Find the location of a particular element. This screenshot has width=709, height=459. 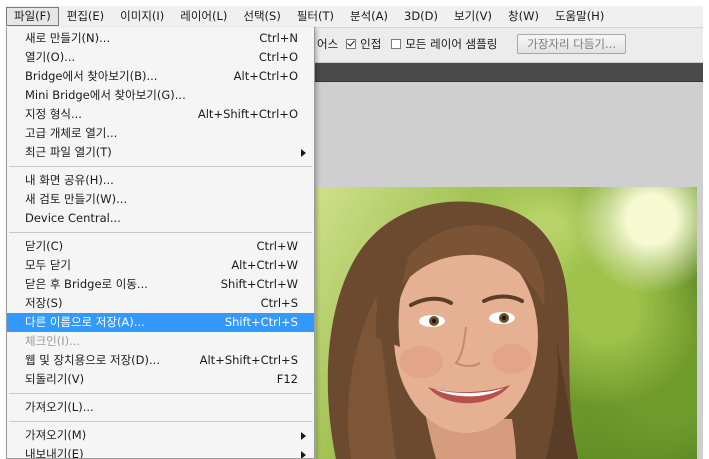

menu-item-save-as: 다른 이름으로 저장(A)... Shift+Ctrl+S is located at coordinates (160, 322).